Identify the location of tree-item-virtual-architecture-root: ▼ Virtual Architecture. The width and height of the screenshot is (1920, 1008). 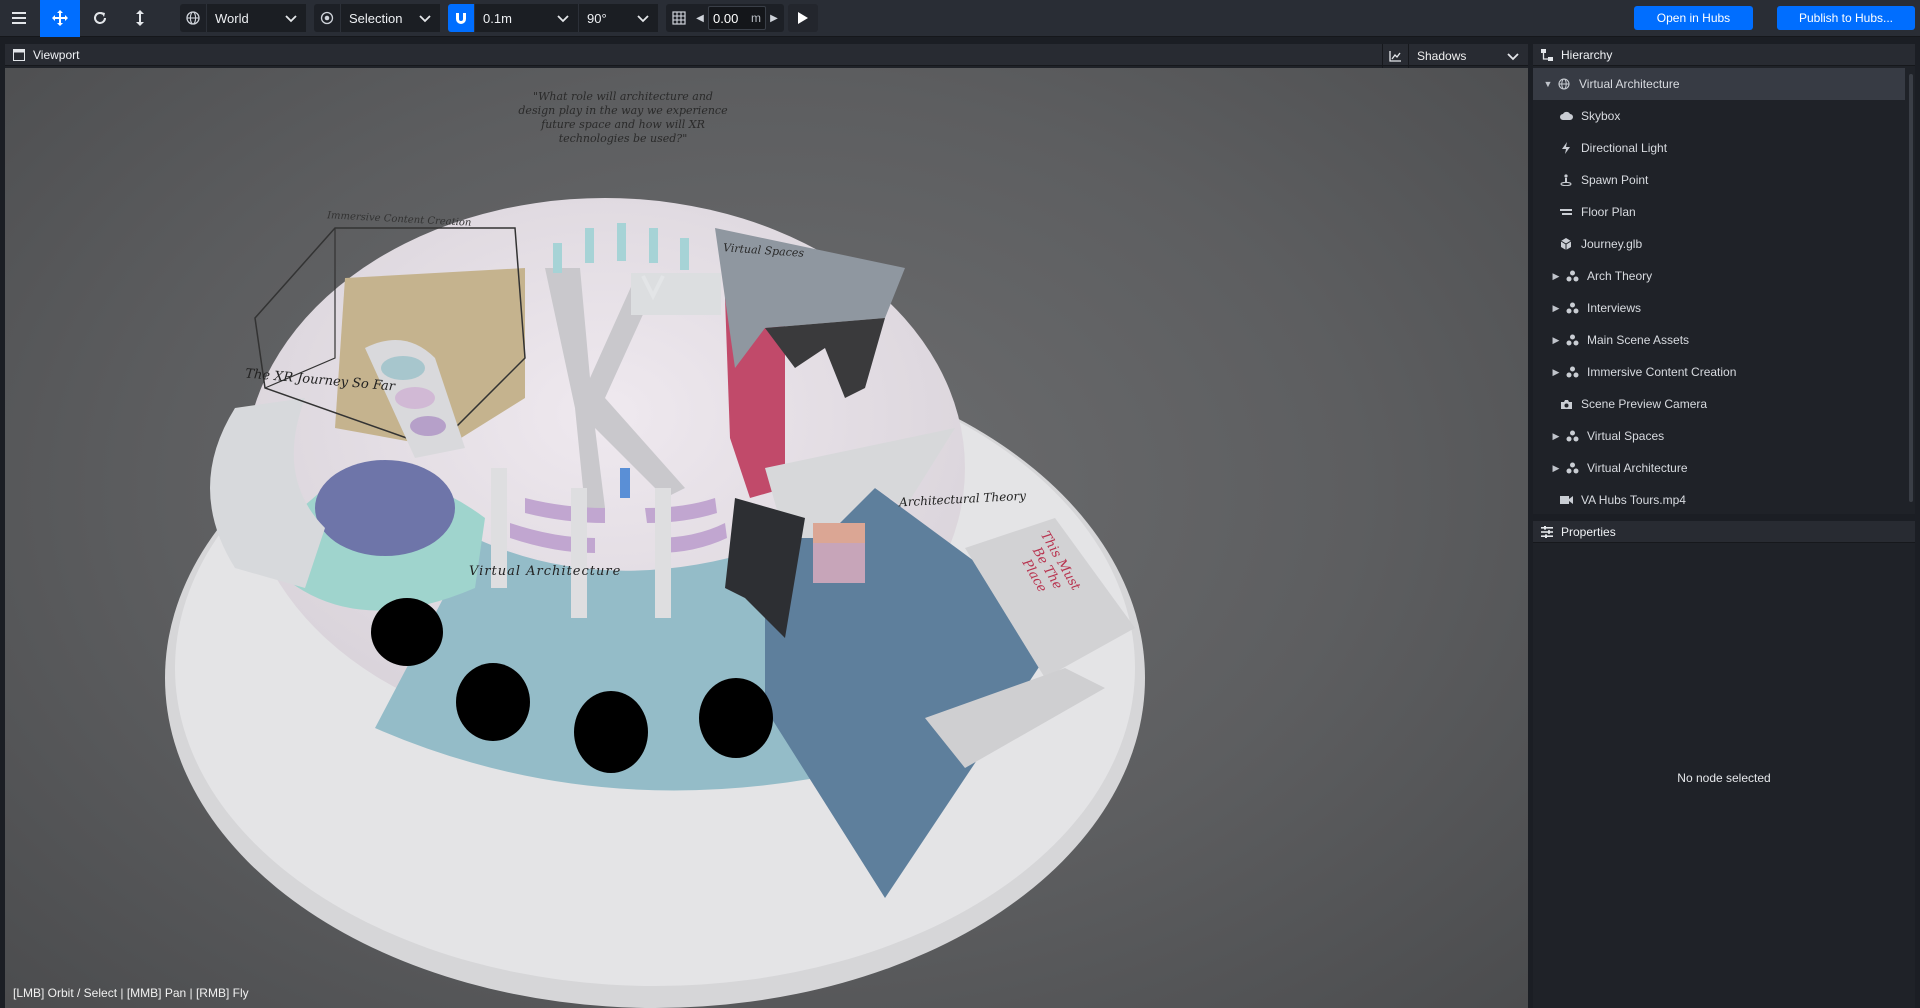
(1719, 84).